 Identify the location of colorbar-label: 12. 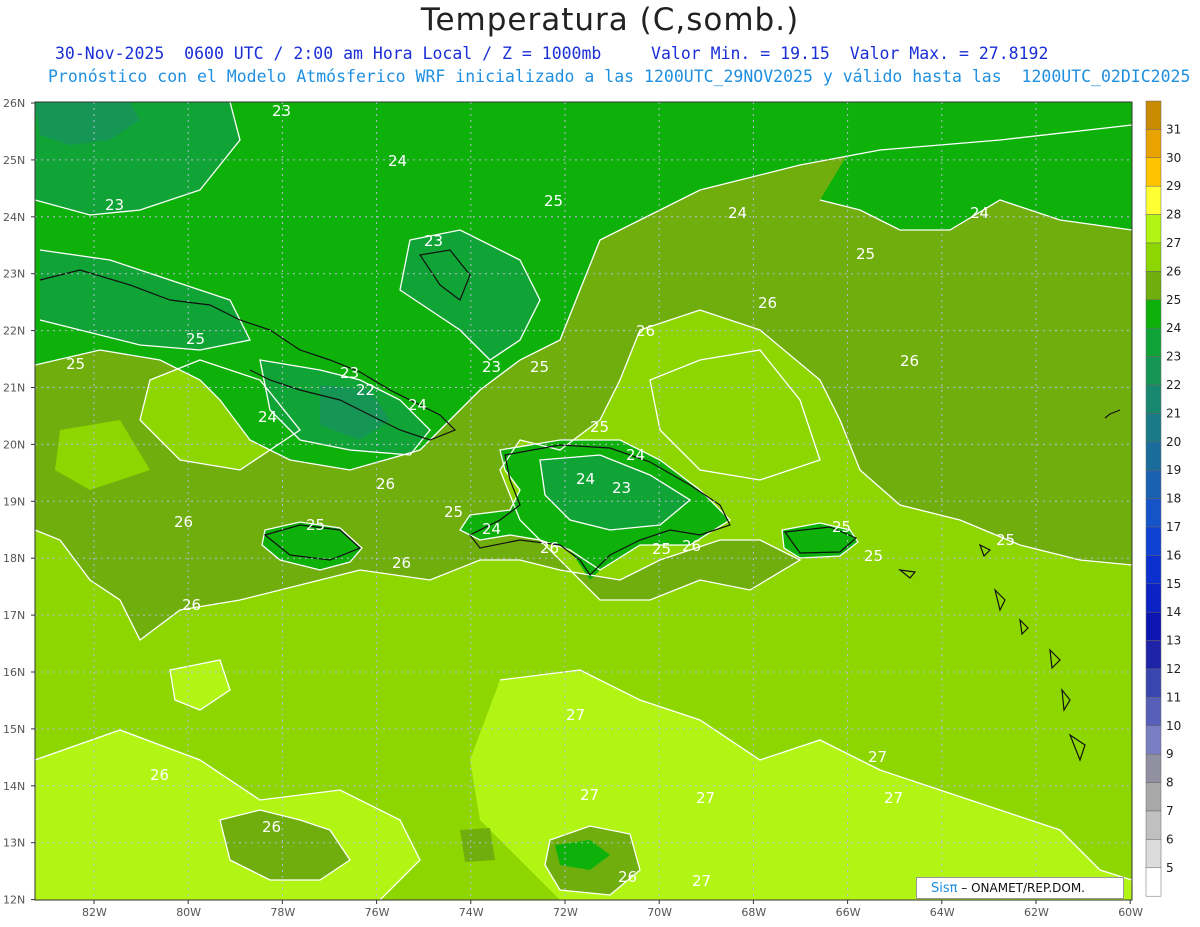
(1173, 669).